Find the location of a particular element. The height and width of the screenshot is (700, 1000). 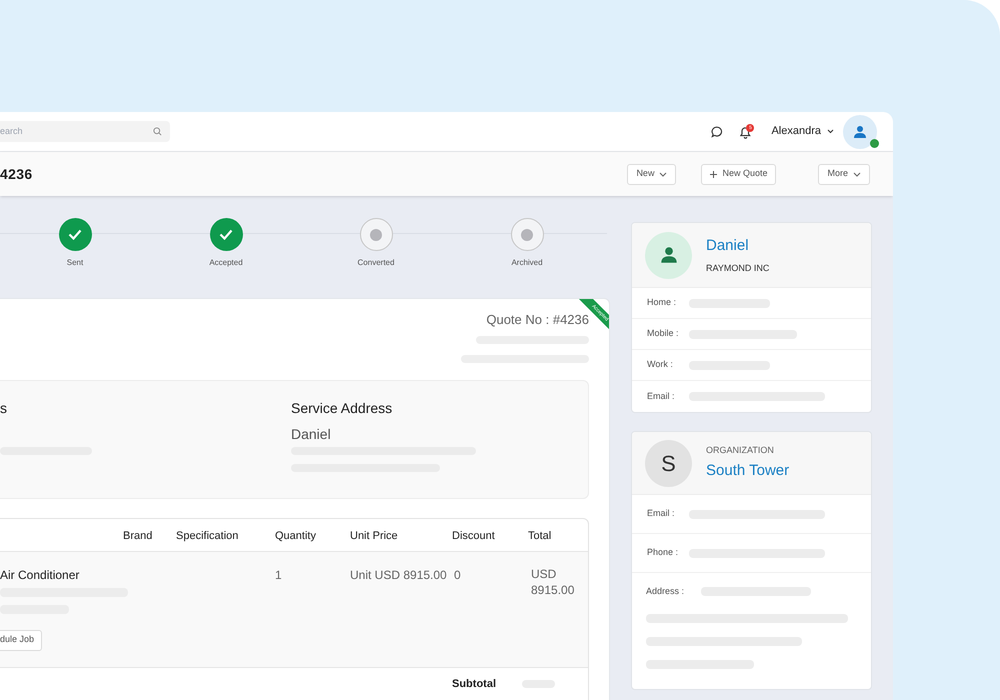

item-name: Air Conditioner is located at coordinates (40, 575).